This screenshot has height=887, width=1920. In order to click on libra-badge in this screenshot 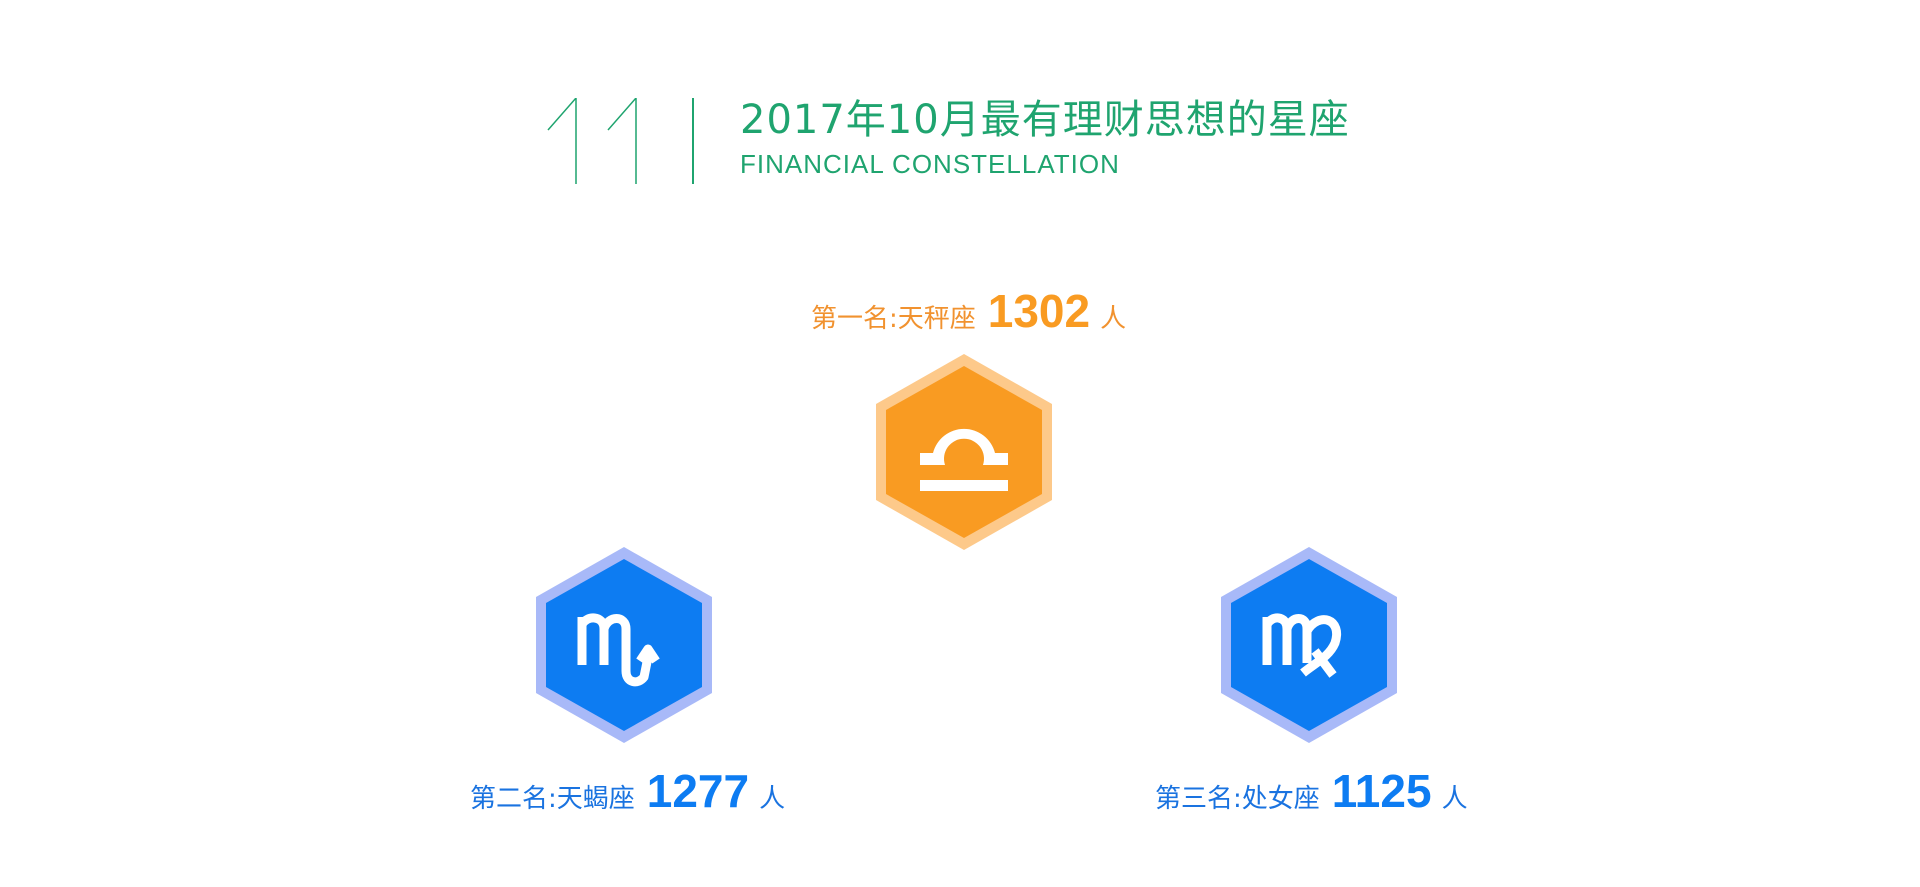, I will do `click(964, 452)`.